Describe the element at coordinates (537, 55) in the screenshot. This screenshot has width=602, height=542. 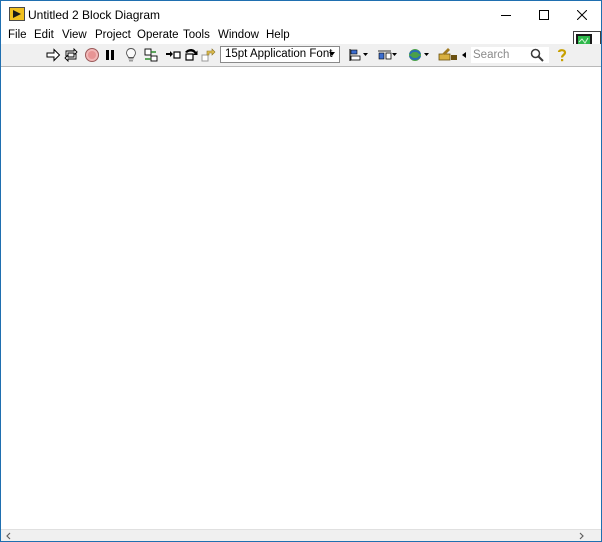
I see `search-icon` at that location.